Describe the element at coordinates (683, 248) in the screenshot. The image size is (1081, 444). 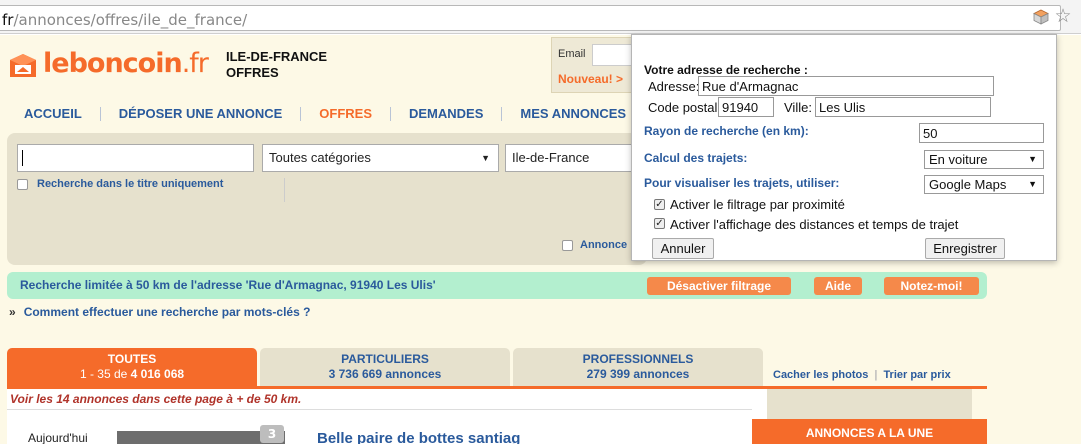
I see `cancel-button: Annuler` at that location.